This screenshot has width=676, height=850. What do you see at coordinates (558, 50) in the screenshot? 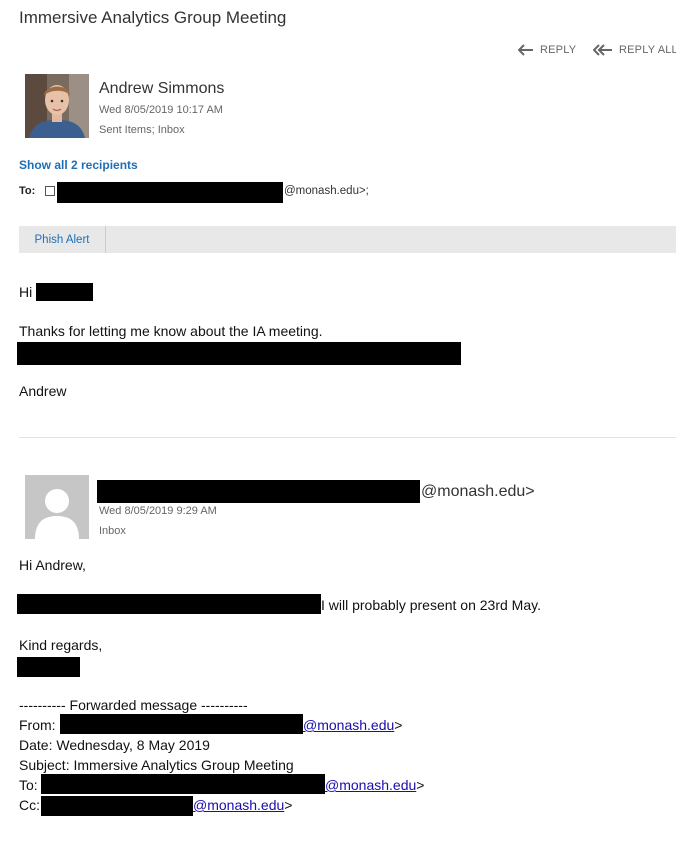
I see `reply-label: REPLY` at bounding box center [558, 50].